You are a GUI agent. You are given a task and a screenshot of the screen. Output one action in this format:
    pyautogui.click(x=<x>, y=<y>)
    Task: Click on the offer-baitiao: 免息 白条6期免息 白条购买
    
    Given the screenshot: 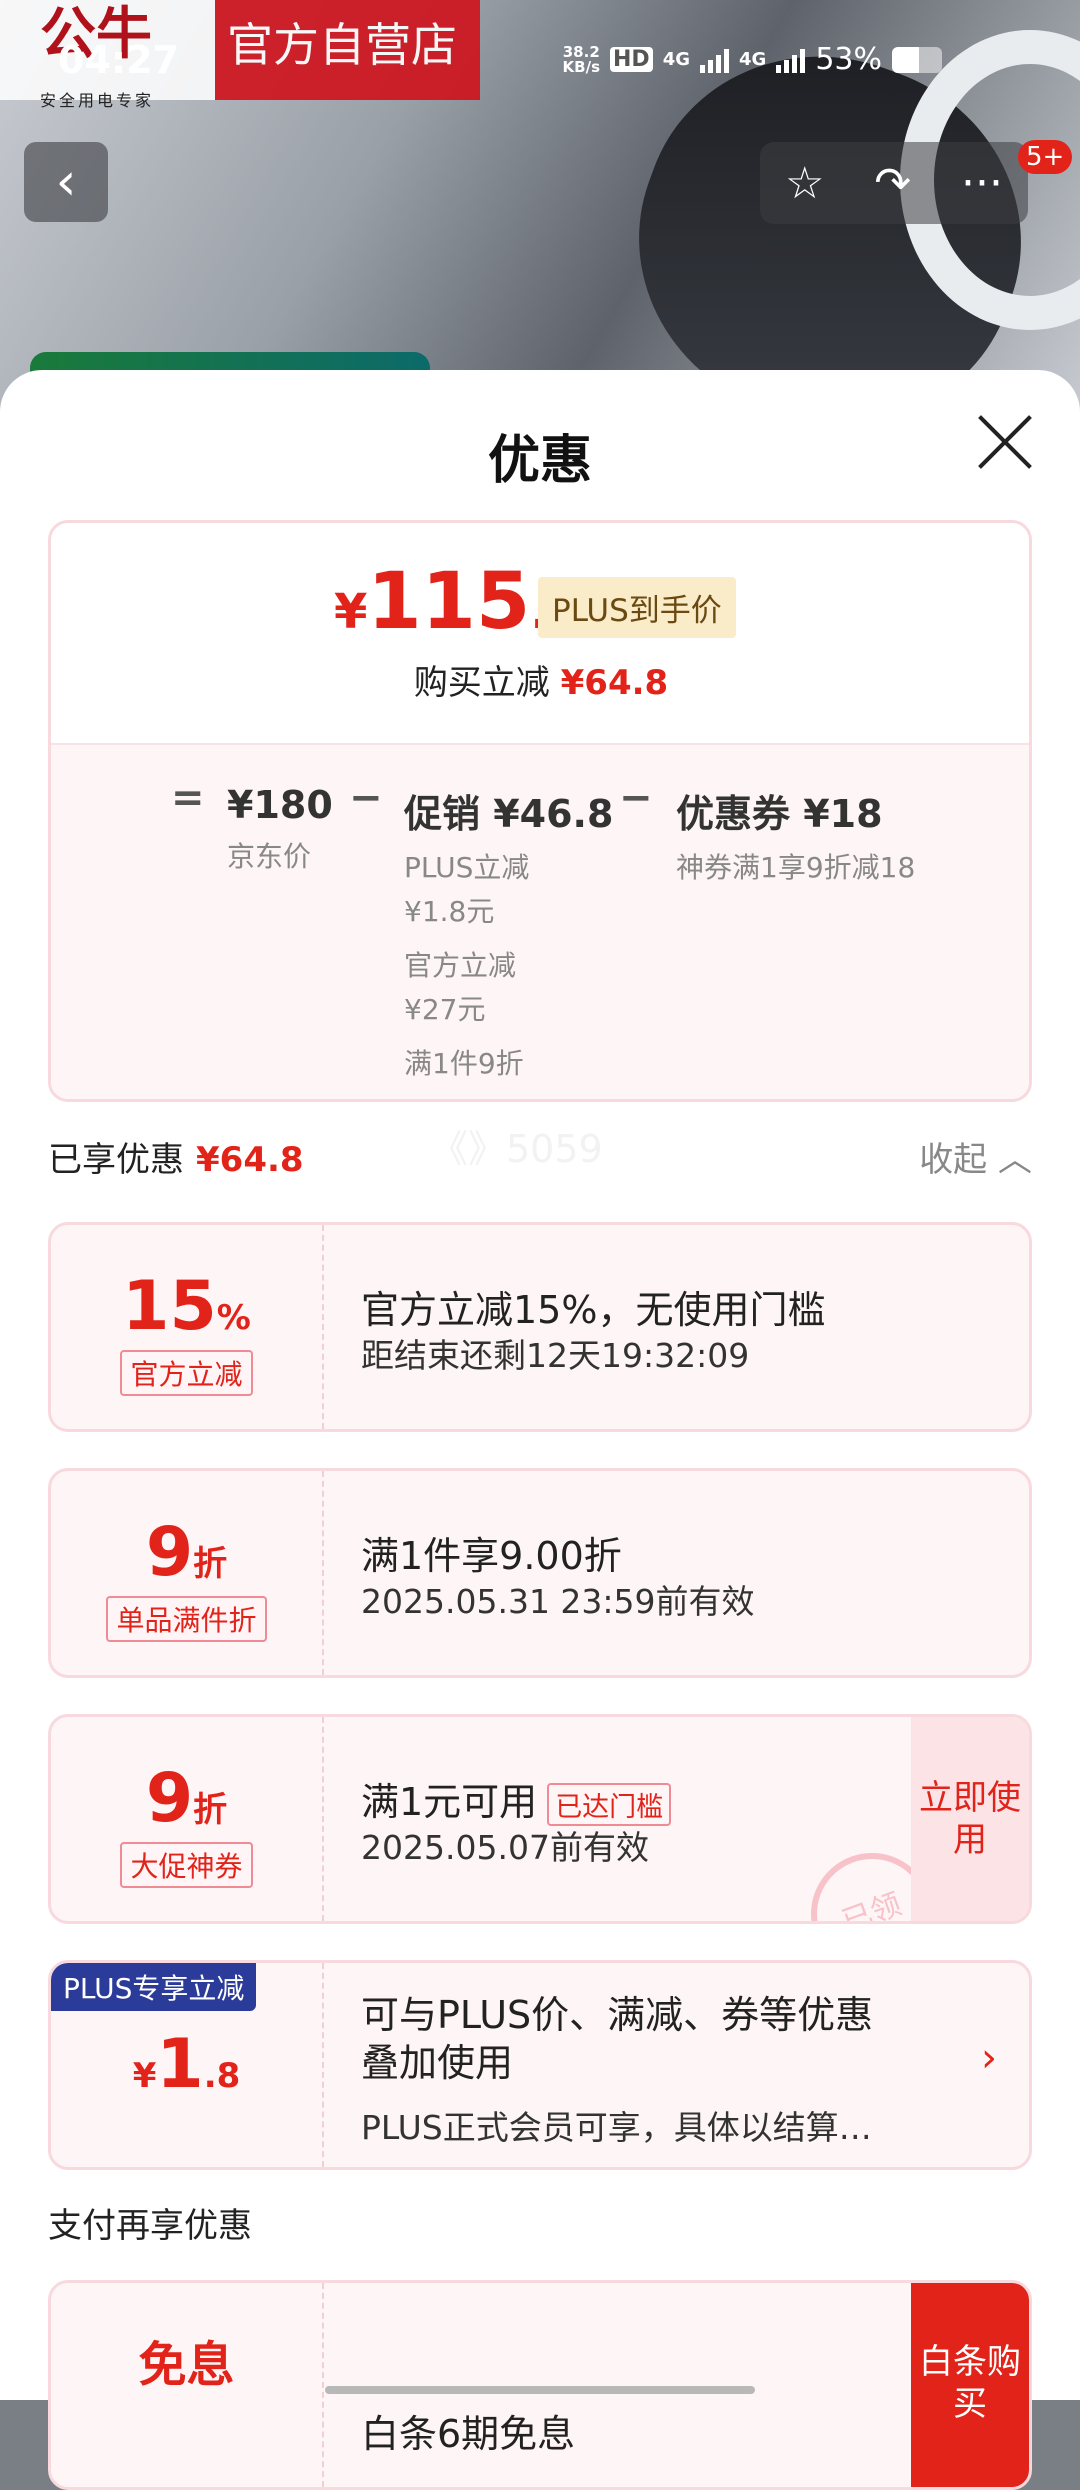 What is the action you would take?
    pyautogui.click(x=540, y=2385)
    